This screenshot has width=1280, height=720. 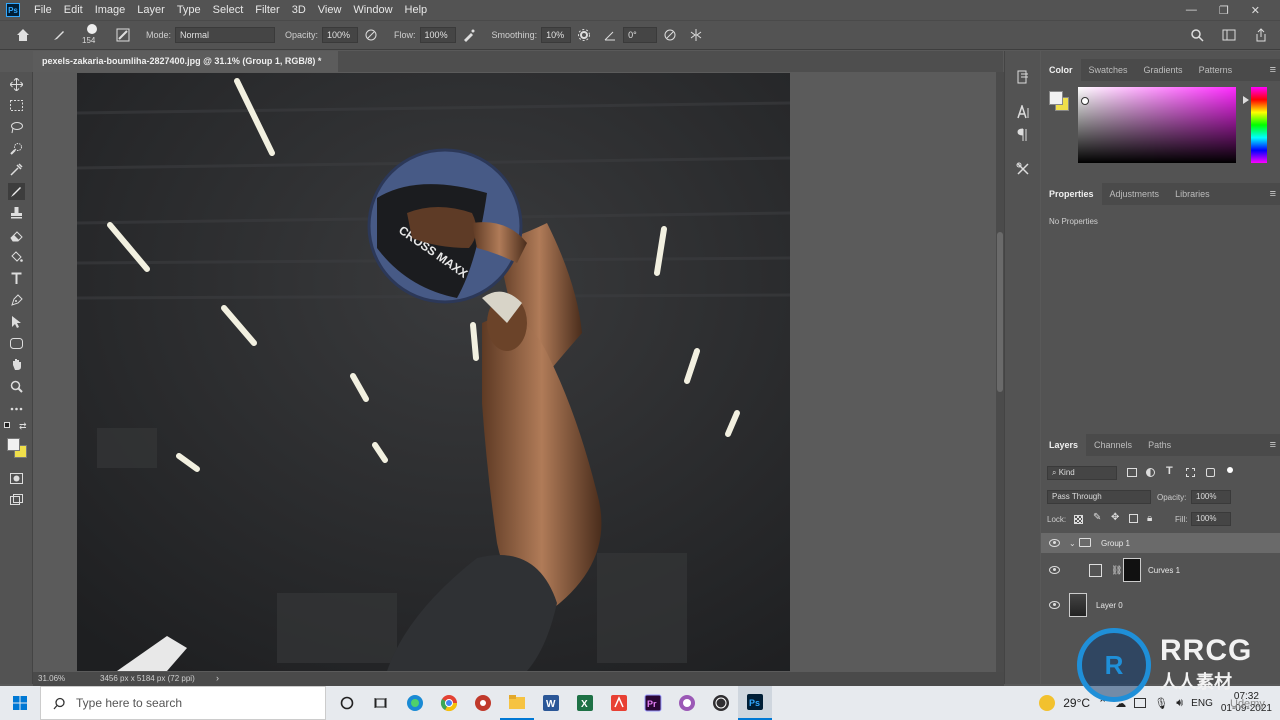 What do you see at coordinates (687, 703) in the screenshot?
I see `app-swirl-icon` at bounding box center [687, 703].